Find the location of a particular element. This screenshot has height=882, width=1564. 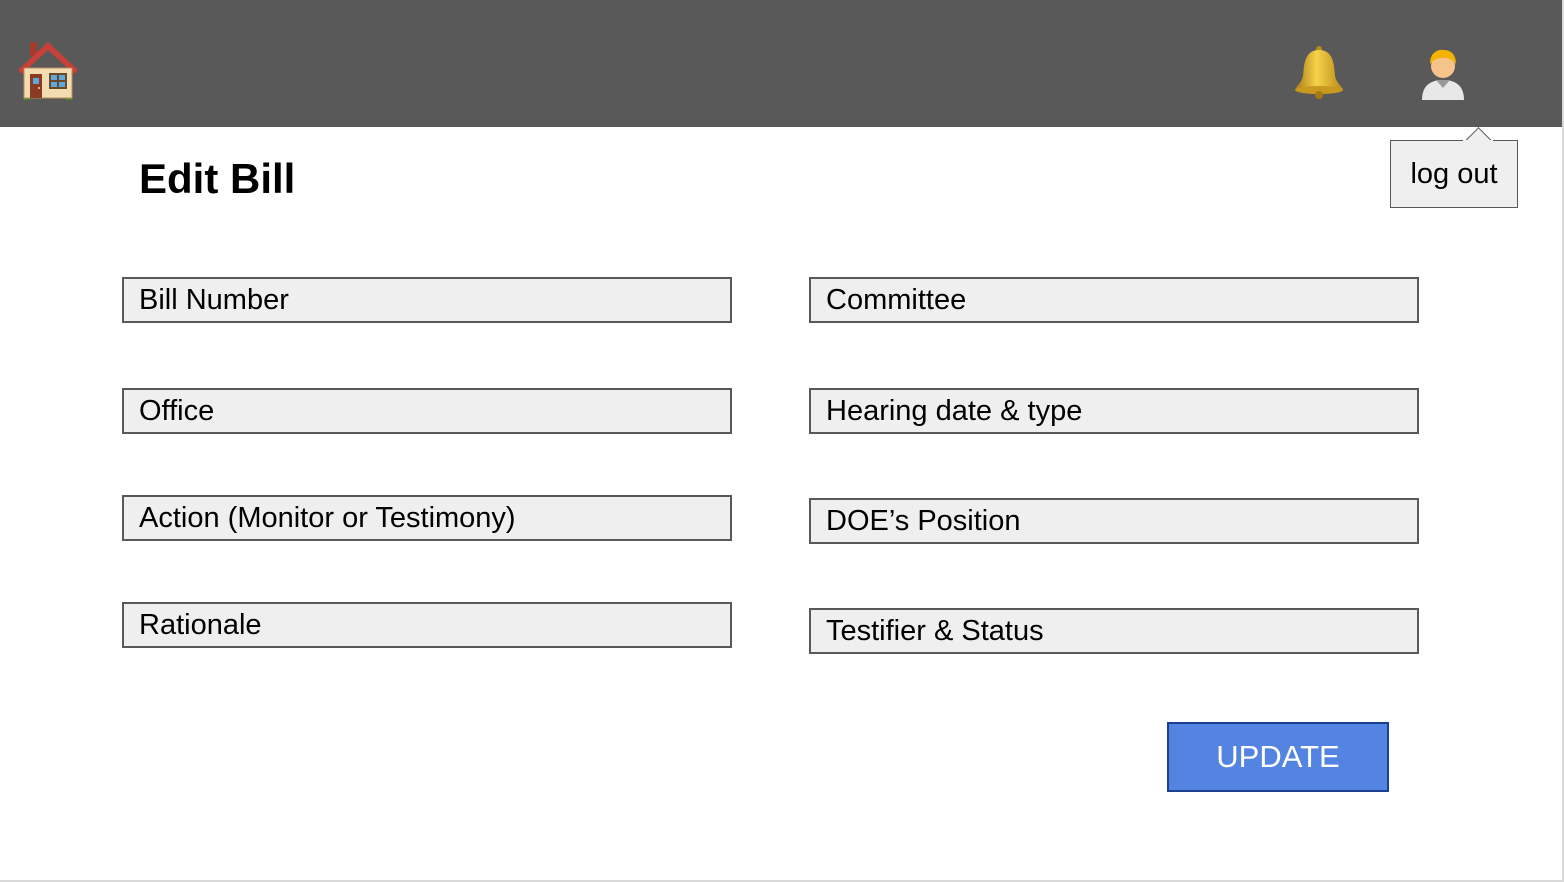

logout-menu-item: log out is located at coordinates (1454, 167).